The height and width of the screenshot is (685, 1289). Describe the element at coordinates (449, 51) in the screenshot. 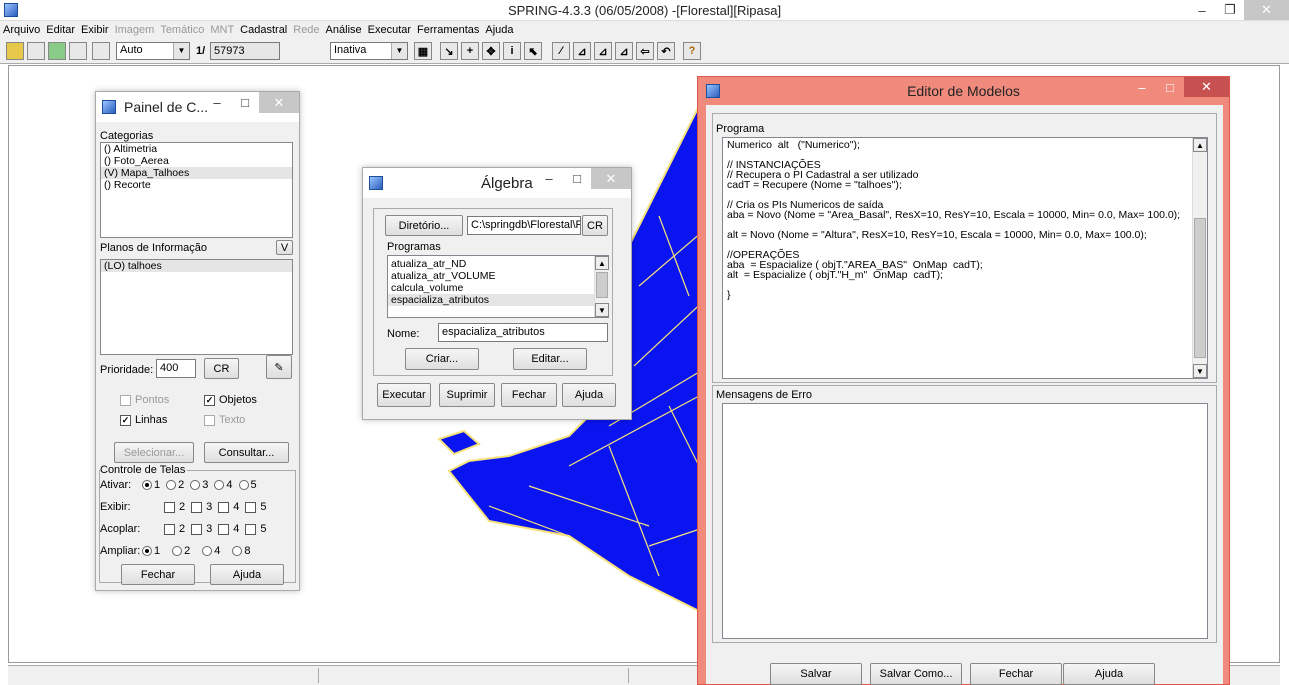

I see `select-tool-icon: ↘` at that location.